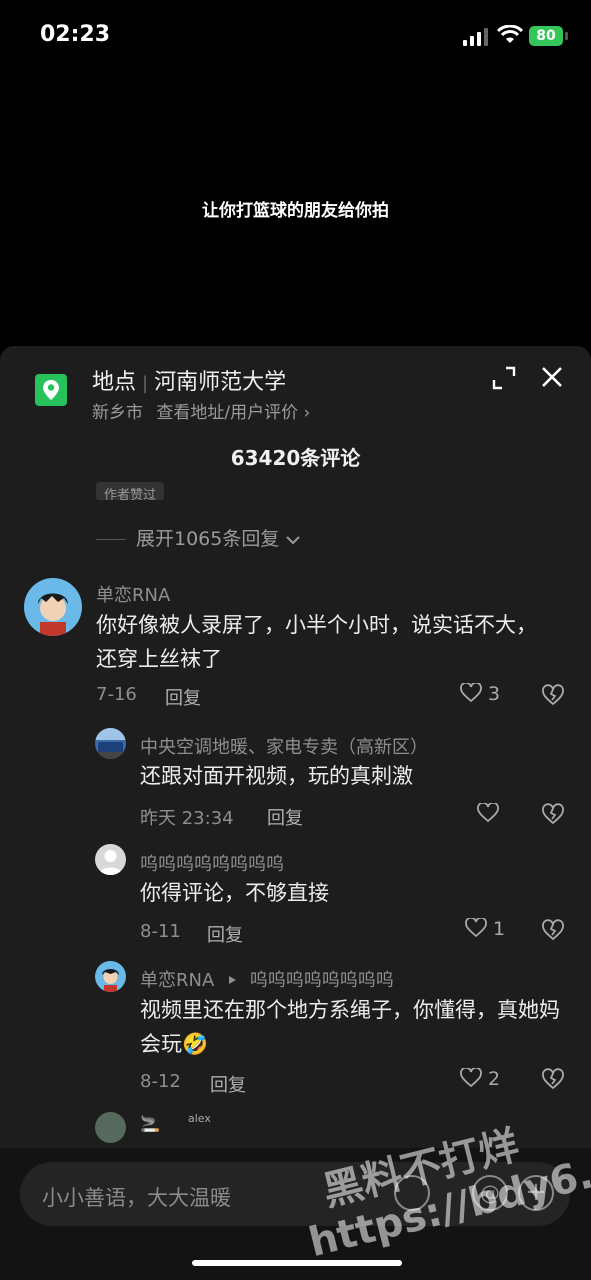  I want to click on video-caption: 让你打篮球的朋友给你拍, so click(295, 211).